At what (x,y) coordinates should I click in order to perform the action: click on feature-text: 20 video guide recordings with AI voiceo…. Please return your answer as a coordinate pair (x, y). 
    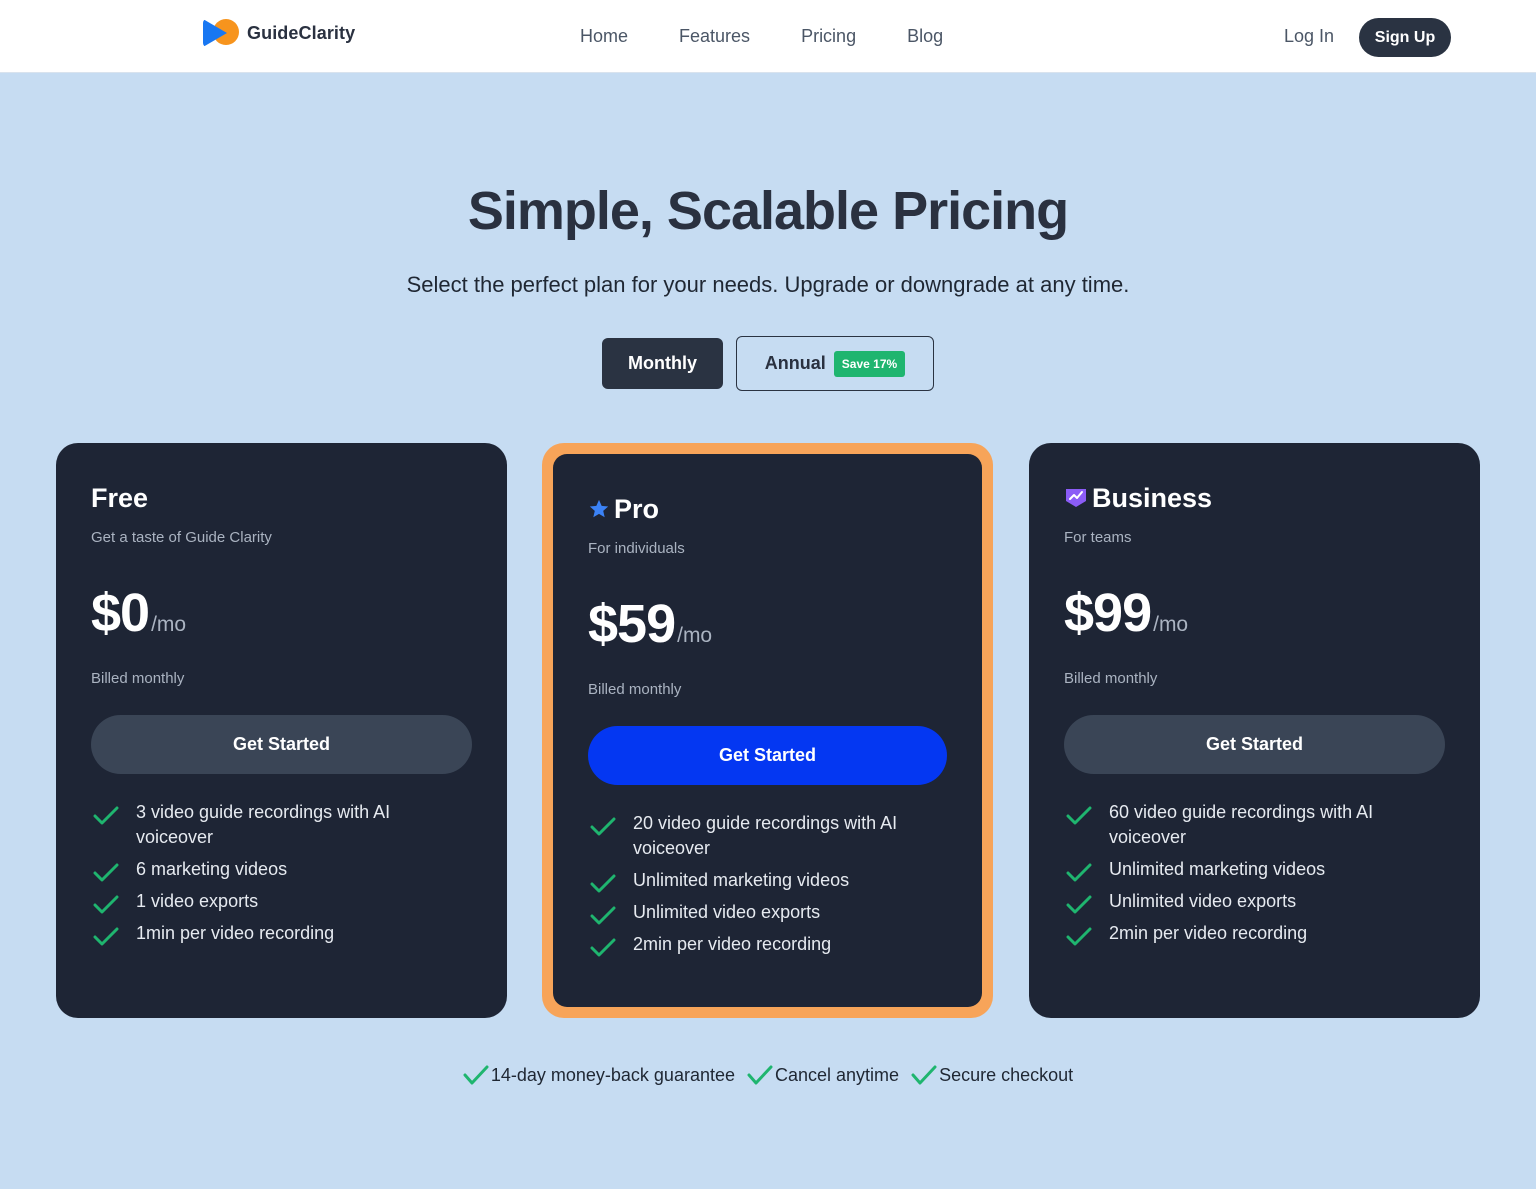
    Looking at the image, I should click on (765, 835).